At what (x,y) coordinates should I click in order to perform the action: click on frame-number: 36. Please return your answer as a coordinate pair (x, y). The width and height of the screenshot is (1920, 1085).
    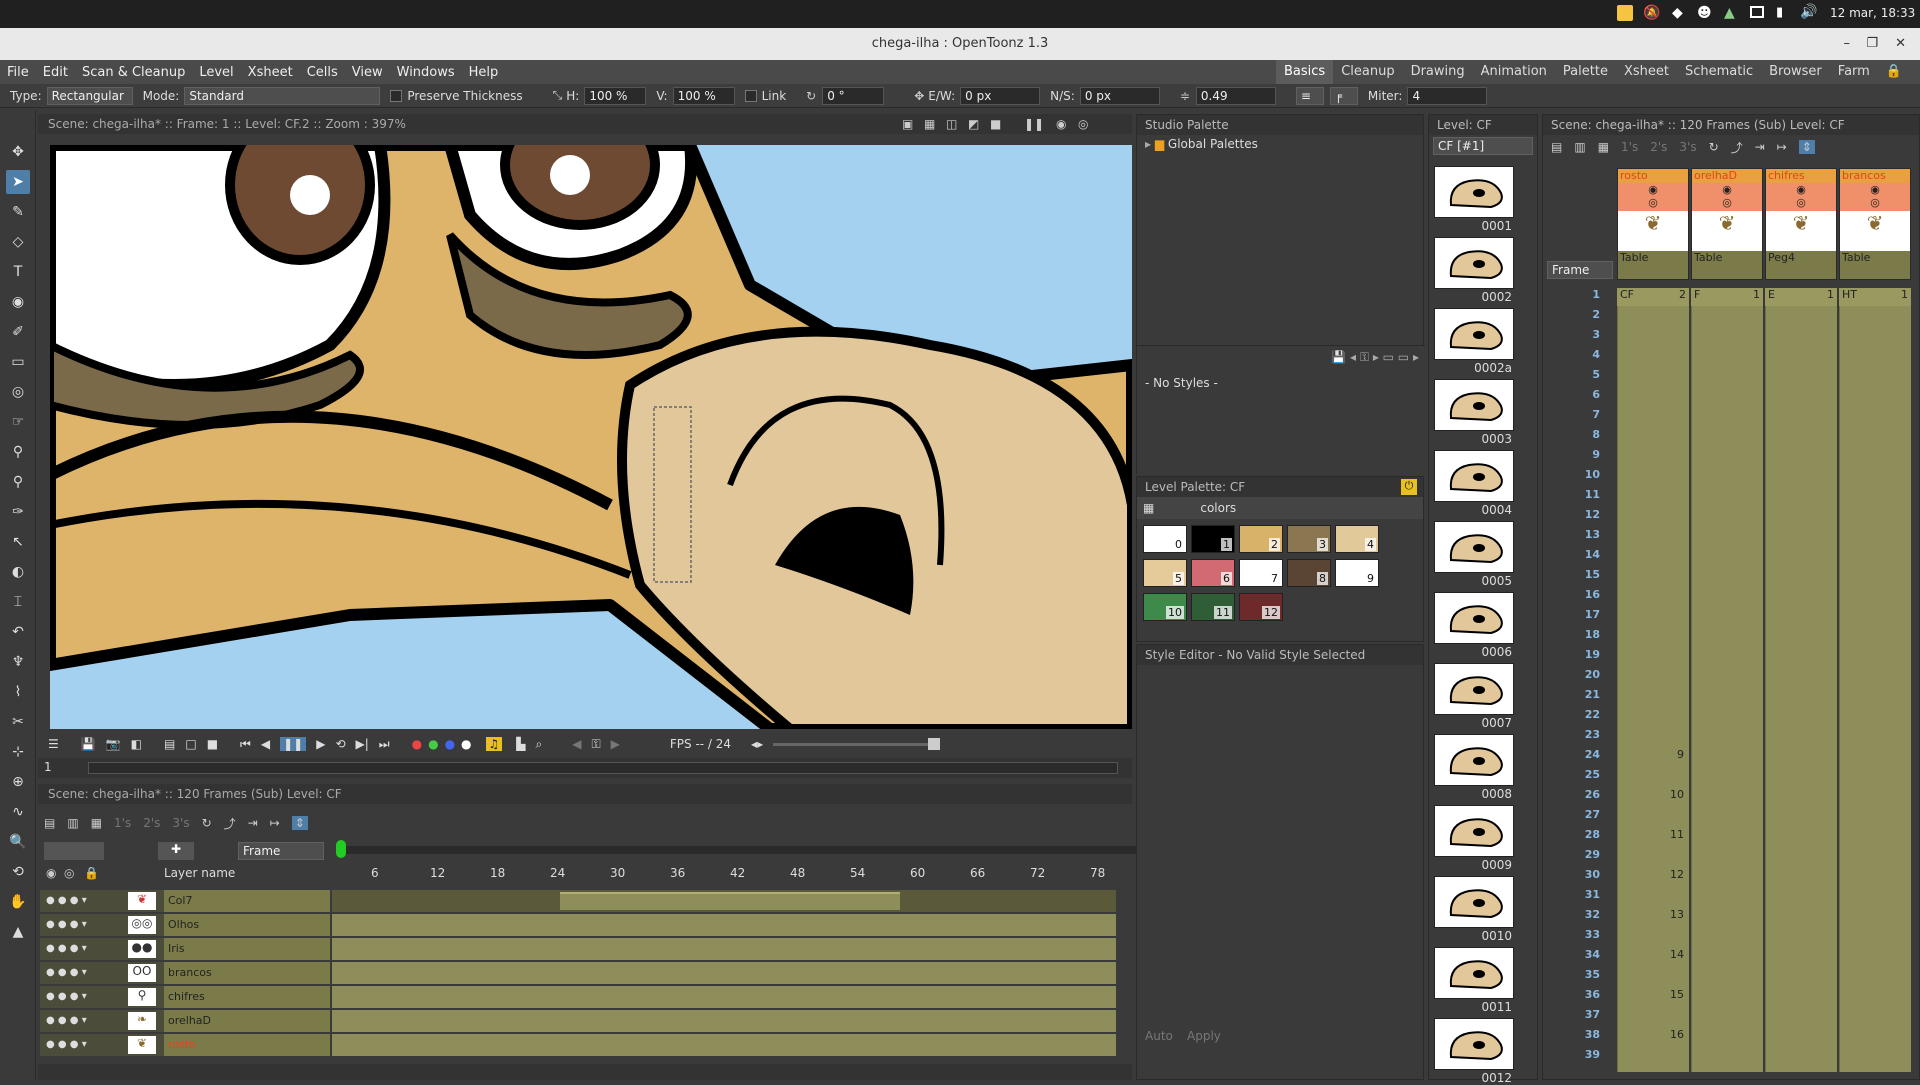
    Looking at the image, I should click on (1580, 994).